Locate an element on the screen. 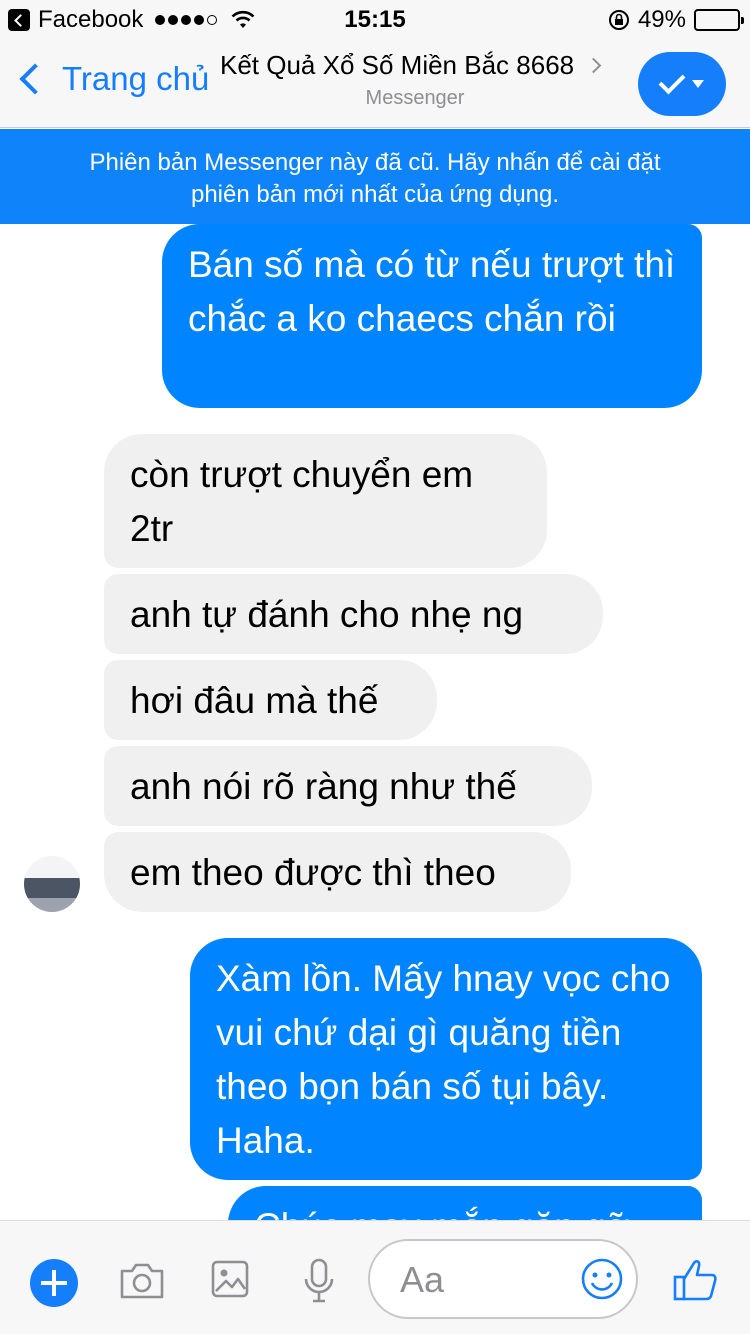 This screenshot has width=750, height=1334. message-bubble-incoming: anh tự đánh cho nhẹ ng is located at coordinates (353, 614).